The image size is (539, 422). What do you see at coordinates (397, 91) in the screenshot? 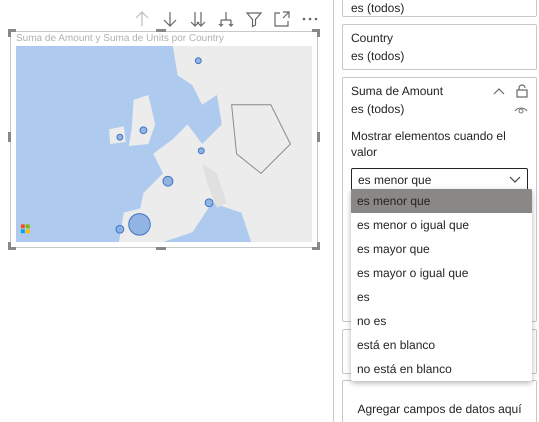
I see `filter-field-name: Suma de Amount` at bounding box center [397, 91].